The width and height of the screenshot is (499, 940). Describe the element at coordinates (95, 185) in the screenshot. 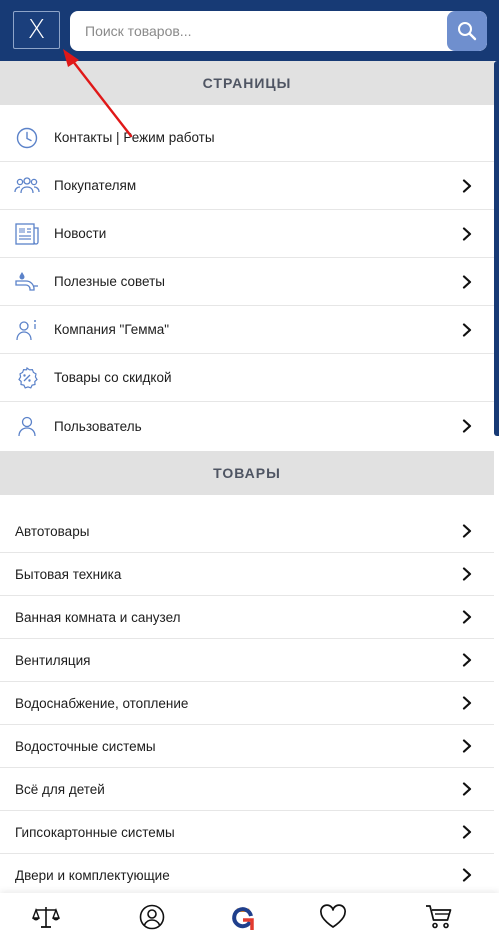

I see `page-item-label: Покупателям` at that location.